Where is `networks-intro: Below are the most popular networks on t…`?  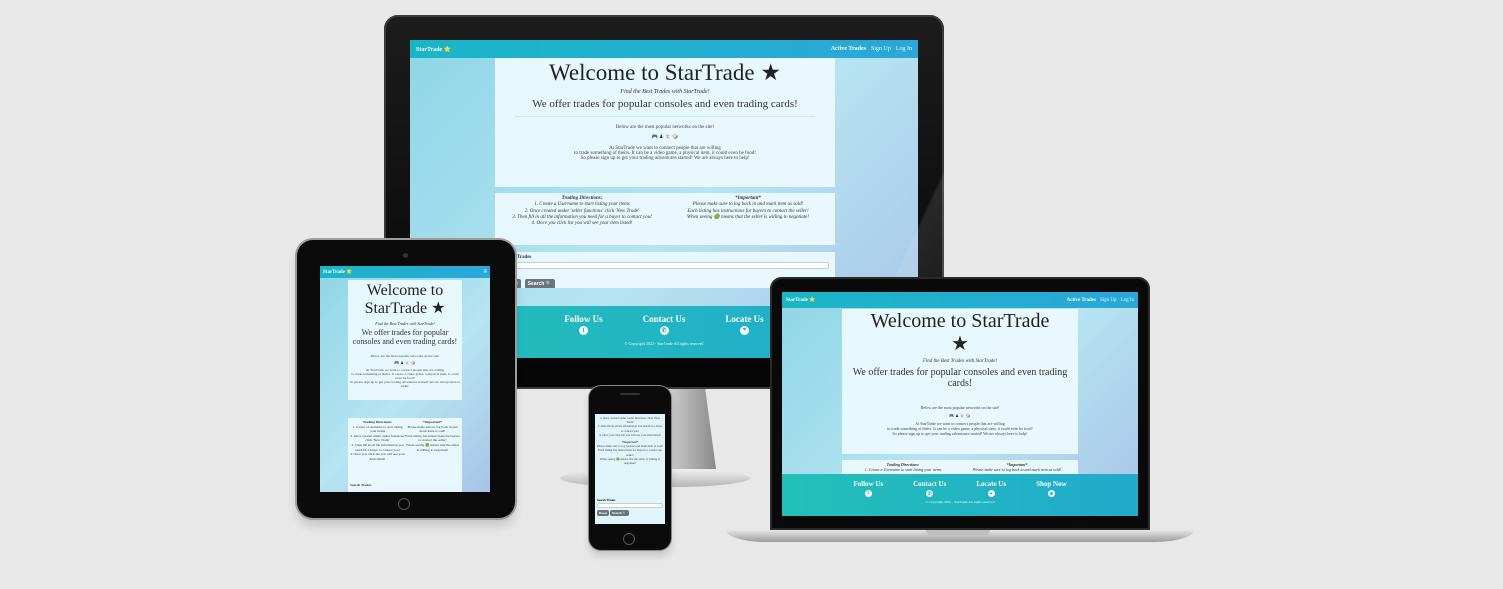 networks-intro: Below are the most popular networks on t… is located at coordinates (665, 127).